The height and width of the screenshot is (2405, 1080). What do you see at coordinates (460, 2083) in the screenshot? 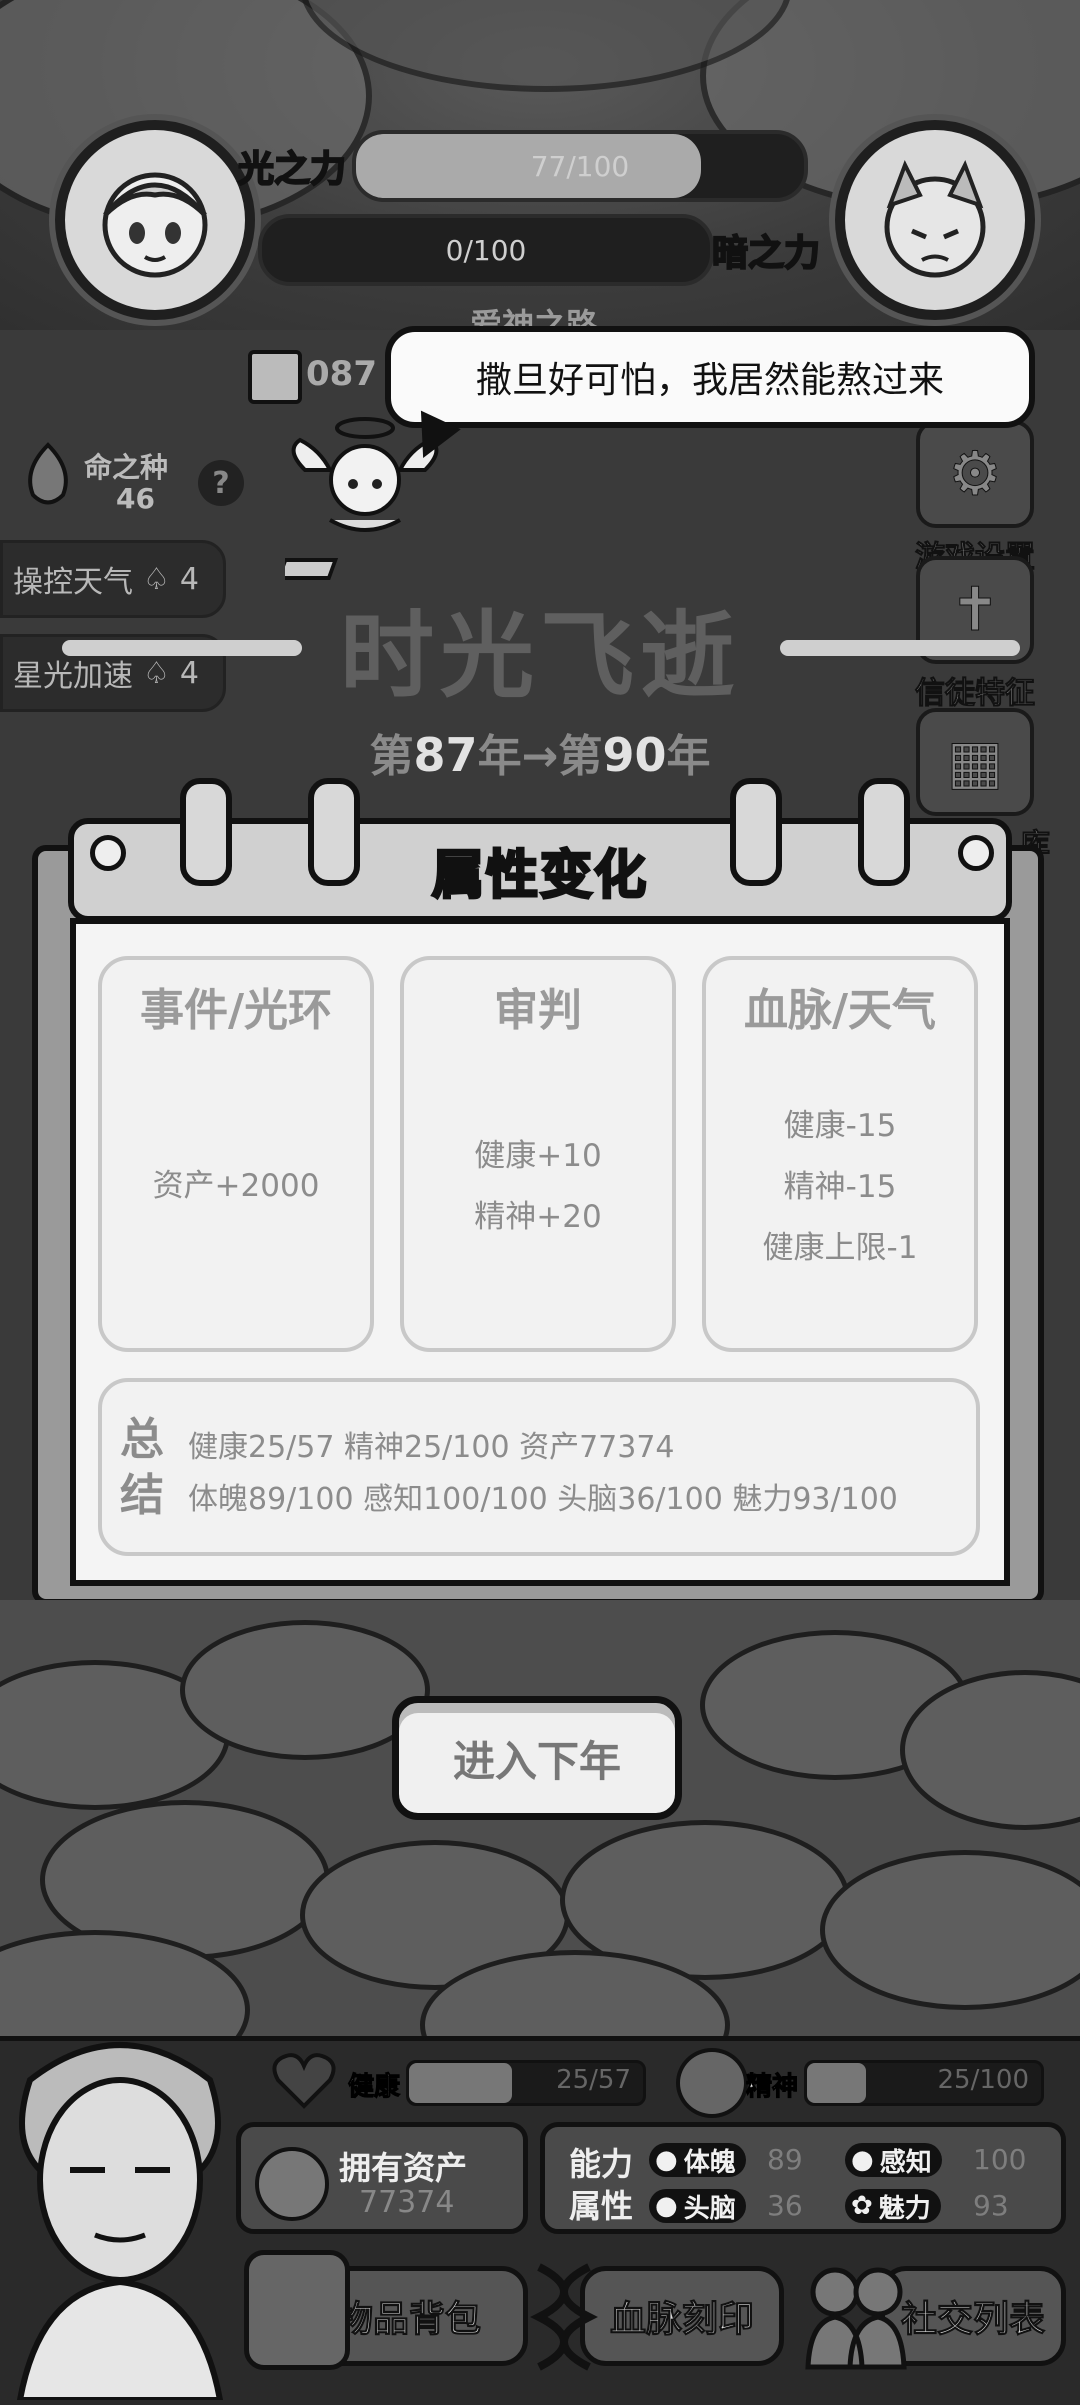
I see `health-bar-fill` at bounding box center [460, 2083].